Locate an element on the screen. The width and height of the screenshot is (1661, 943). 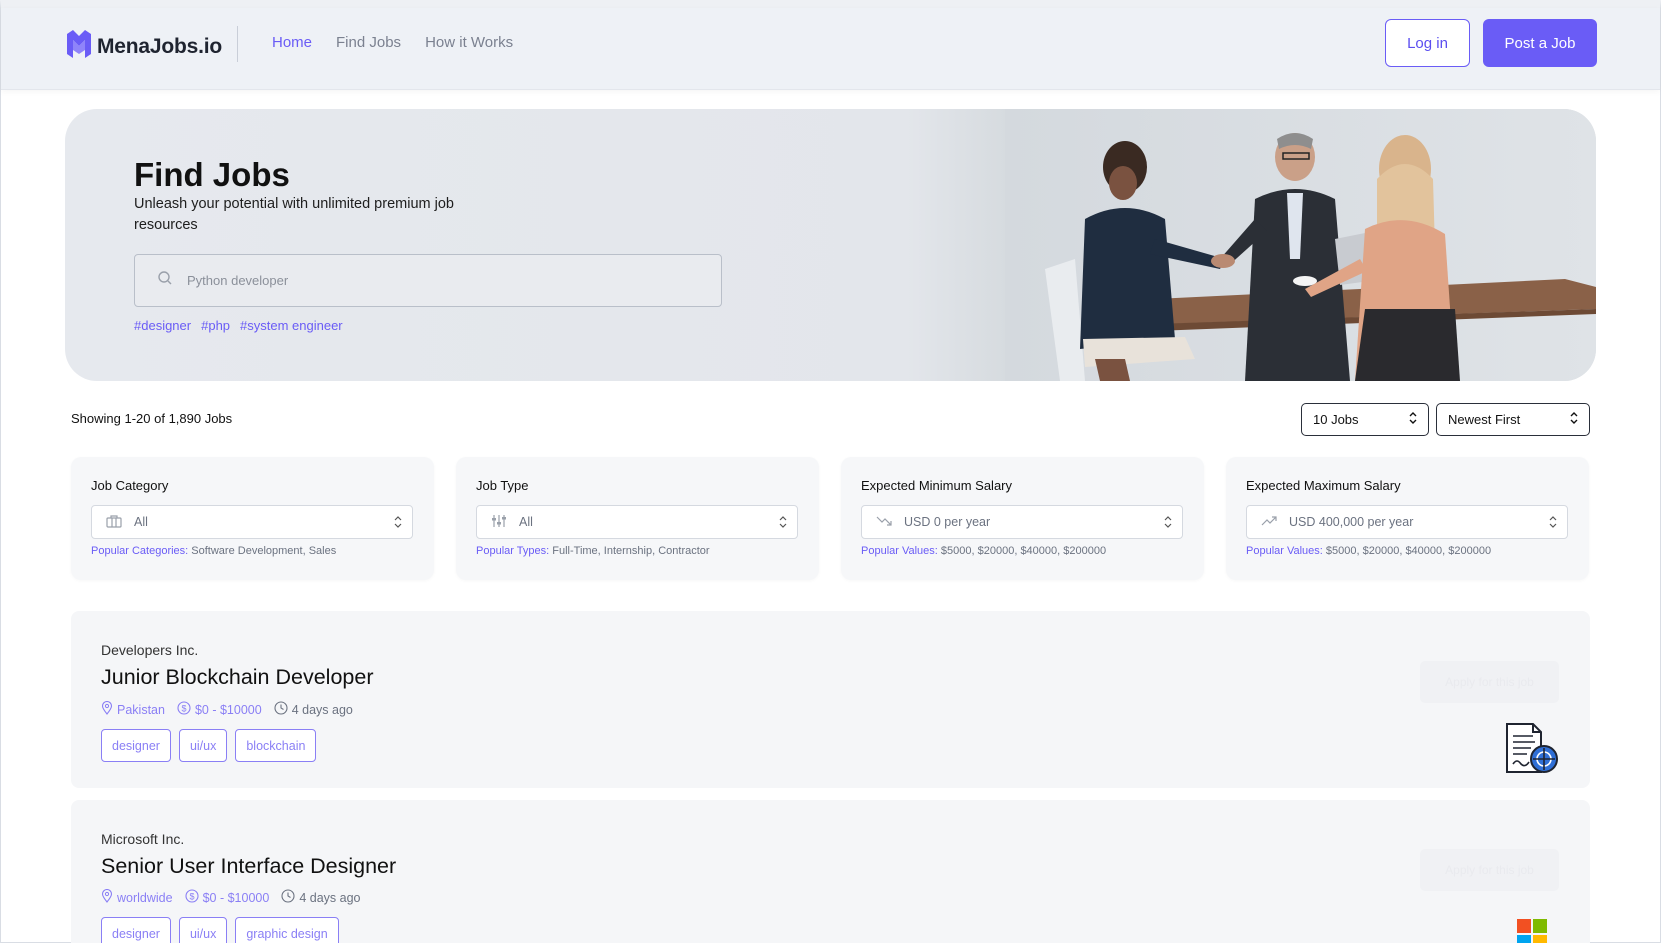
job-meta: Pakistan $ $0 - $10000 4 days ago is located at coordinates (227, 709).